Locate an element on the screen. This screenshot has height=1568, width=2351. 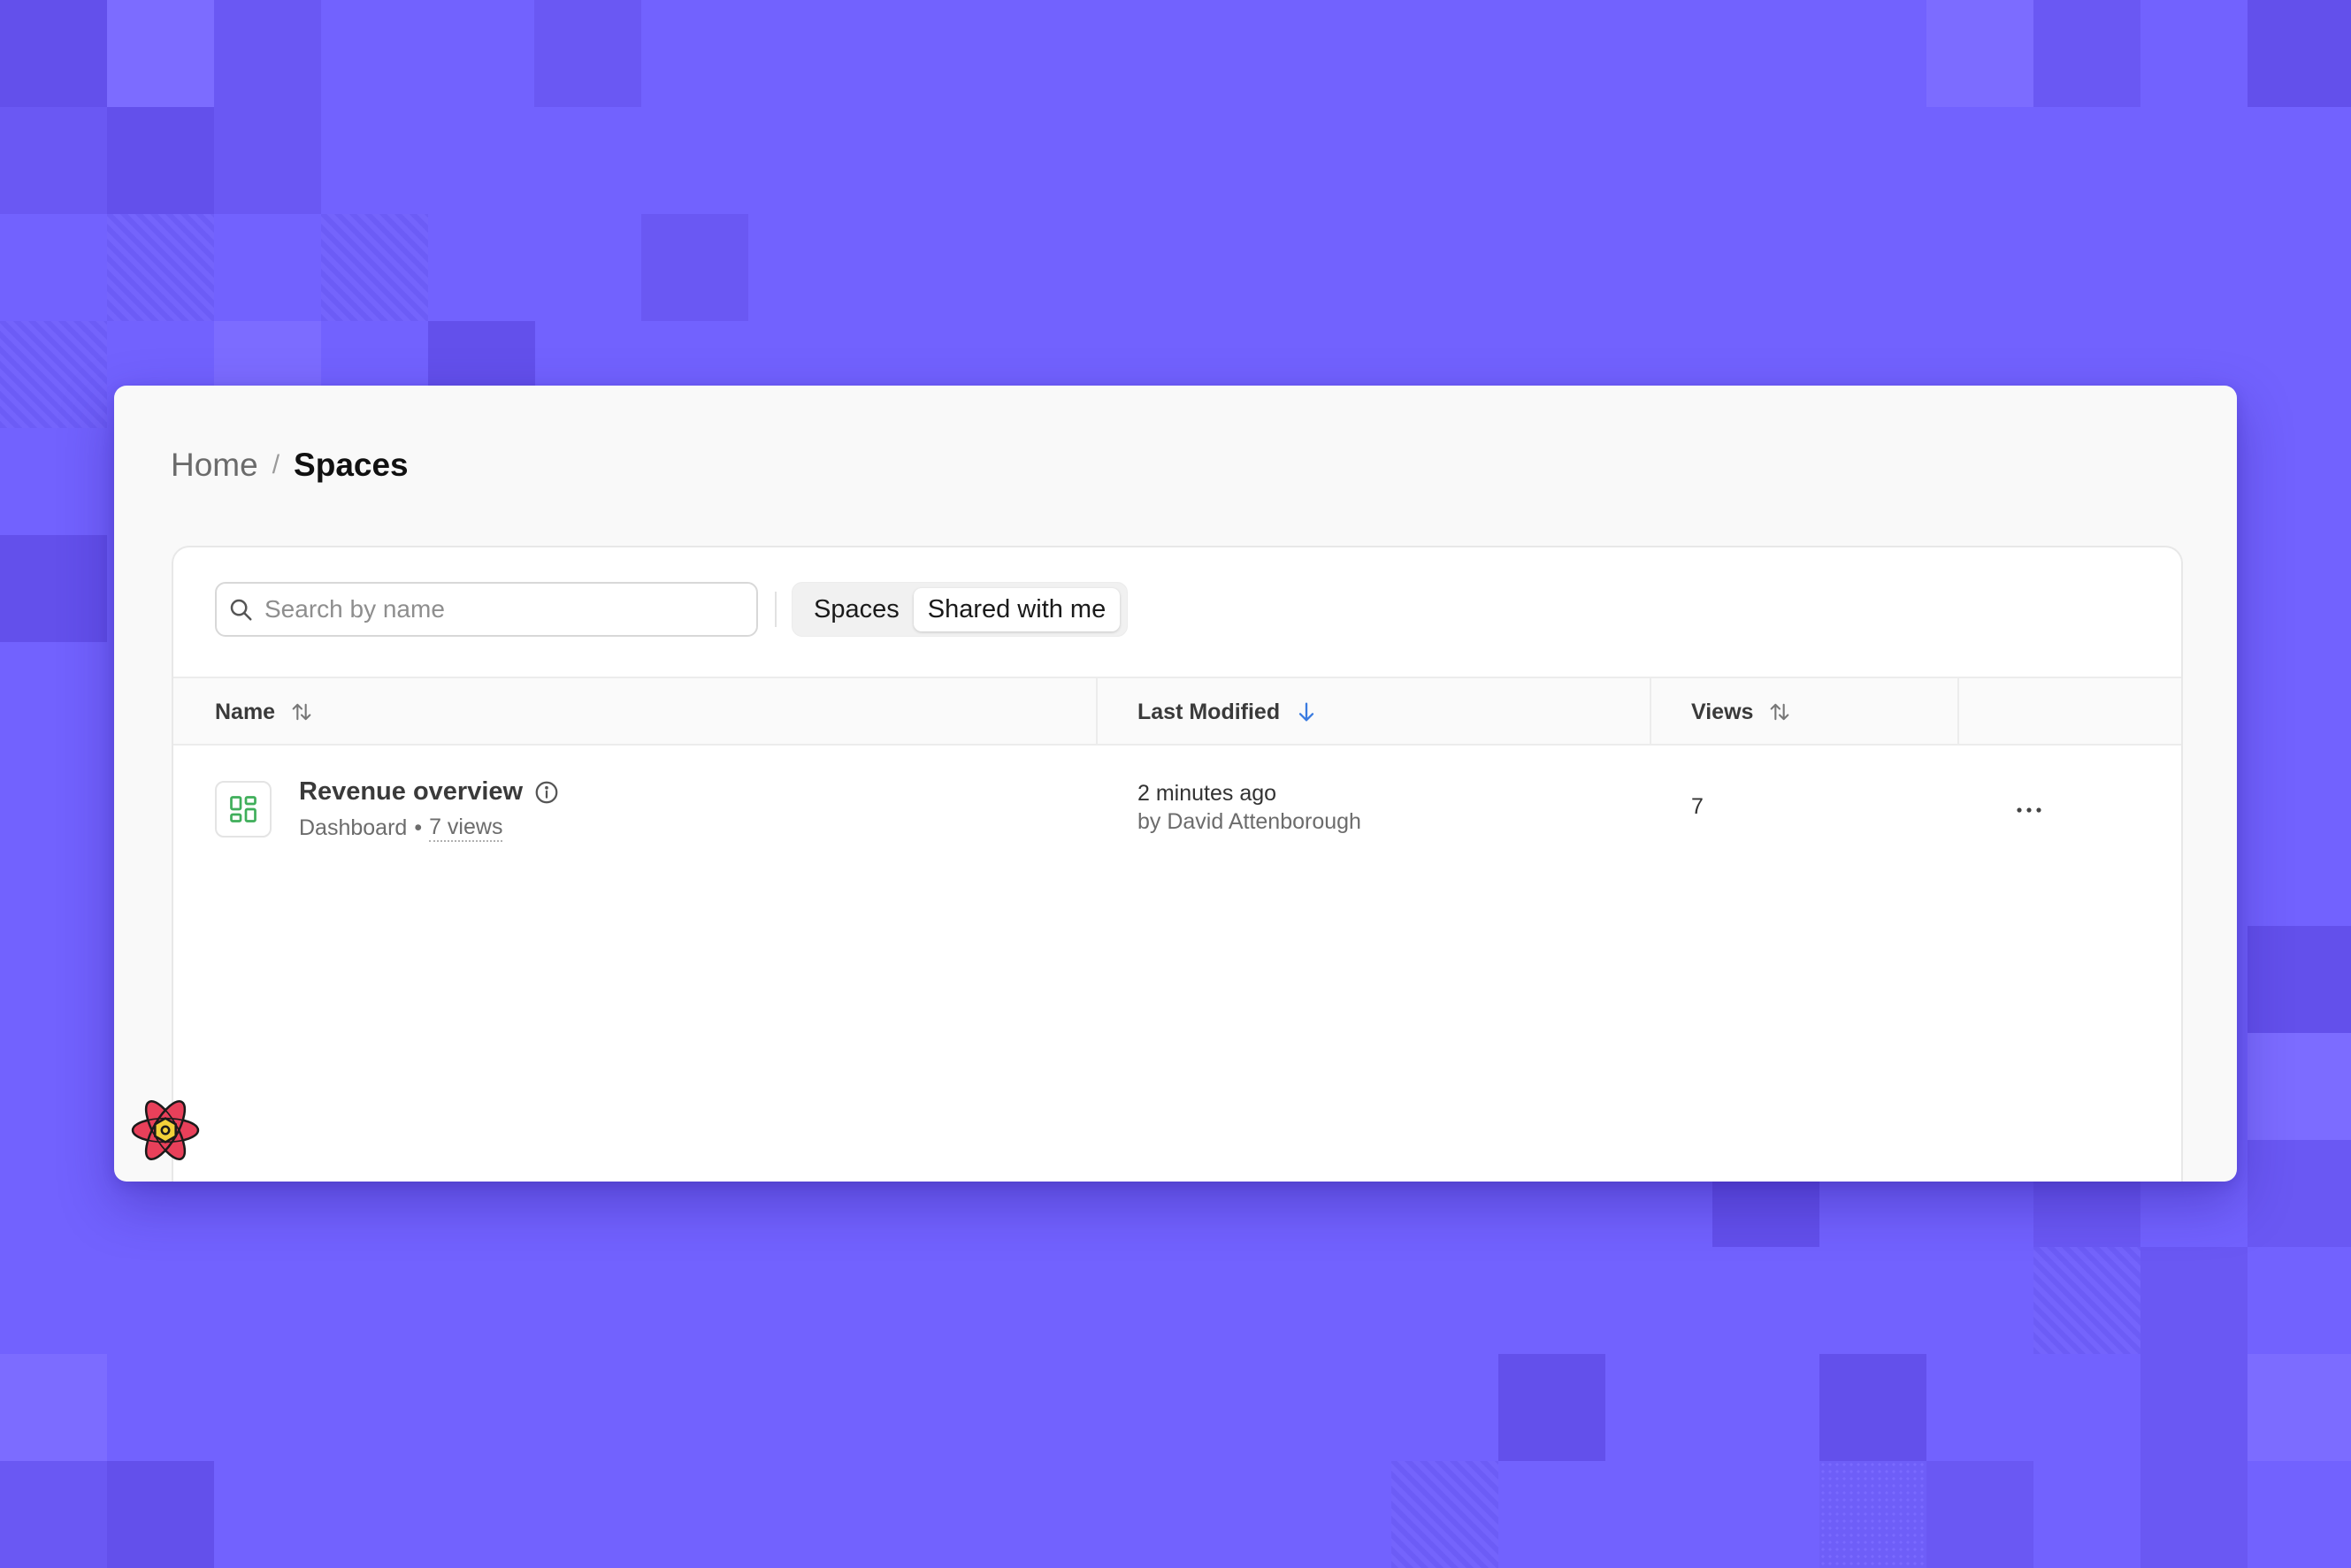
item-views-link: 7 views is located at coordinates (466, 828).